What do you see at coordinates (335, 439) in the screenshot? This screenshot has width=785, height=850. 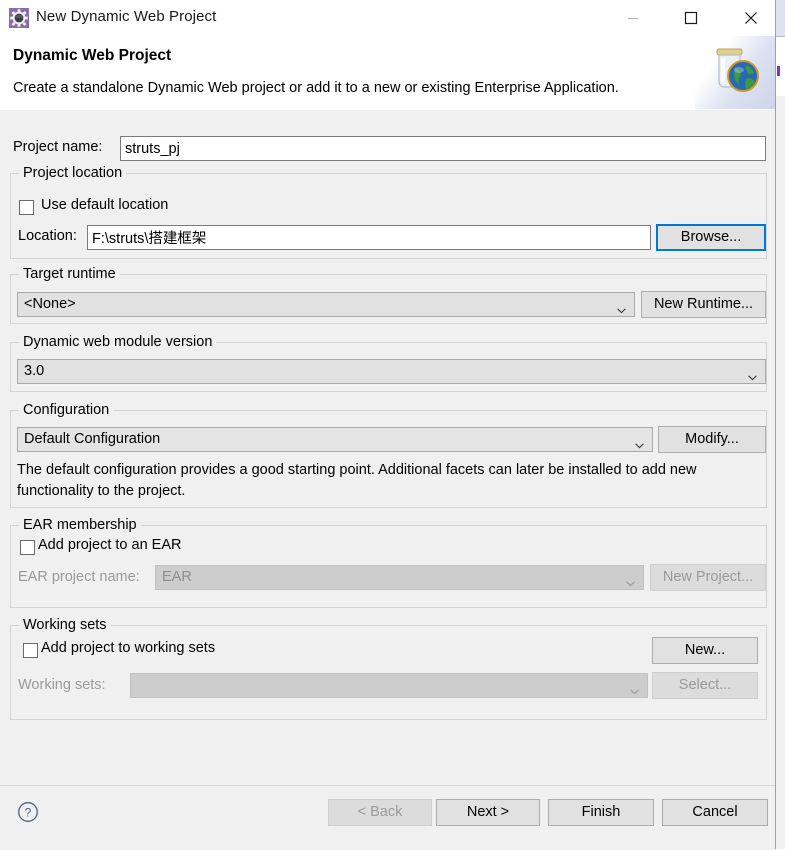 I see `configuration-combo: Default Configuration` at bounding box center [335, 439].